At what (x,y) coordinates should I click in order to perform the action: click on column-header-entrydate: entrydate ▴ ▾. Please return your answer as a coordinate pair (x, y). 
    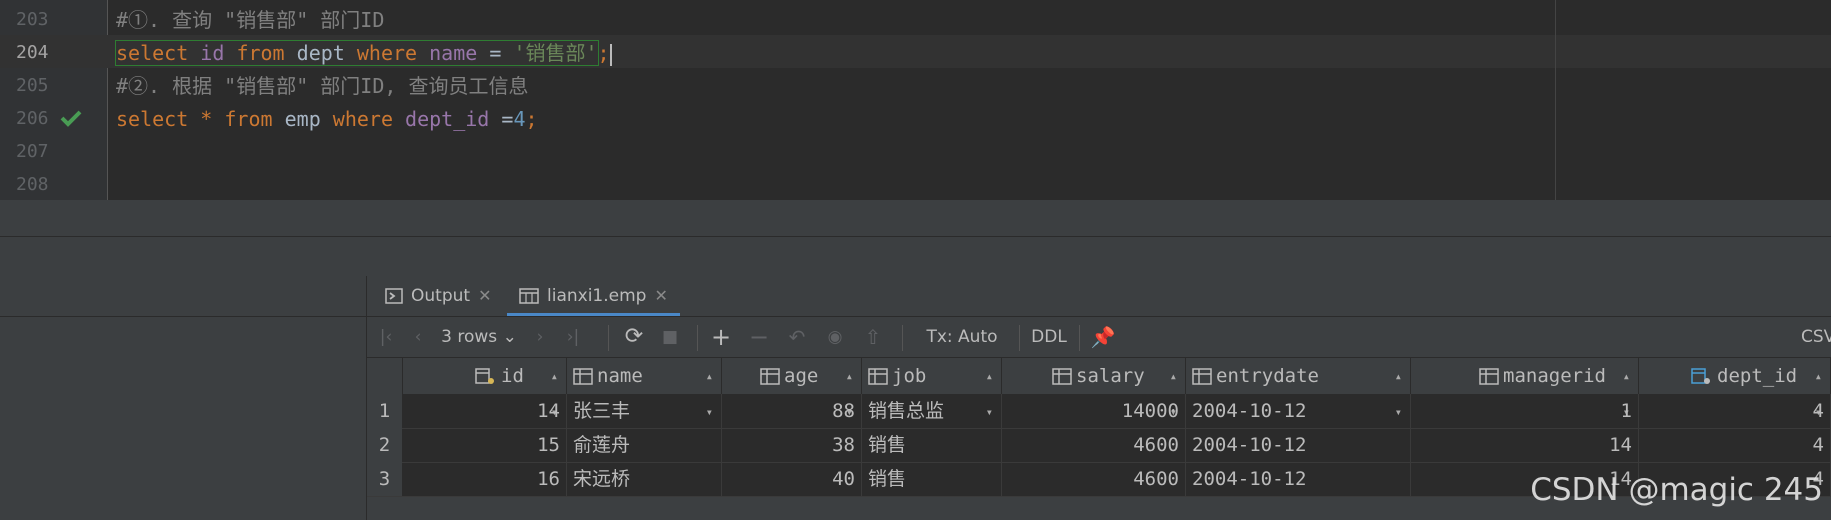
    Looking at the image, I should click on (1298, 388).